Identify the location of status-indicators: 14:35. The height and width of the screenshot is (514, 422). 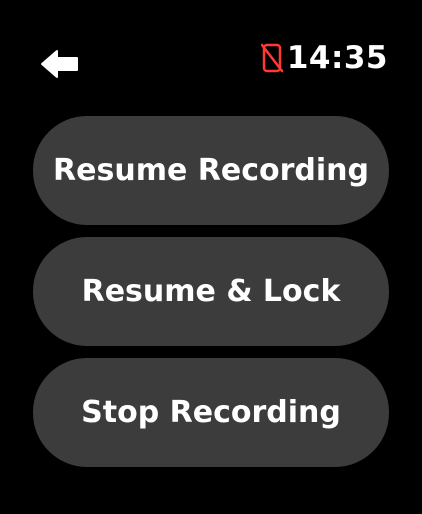
(324, 58).